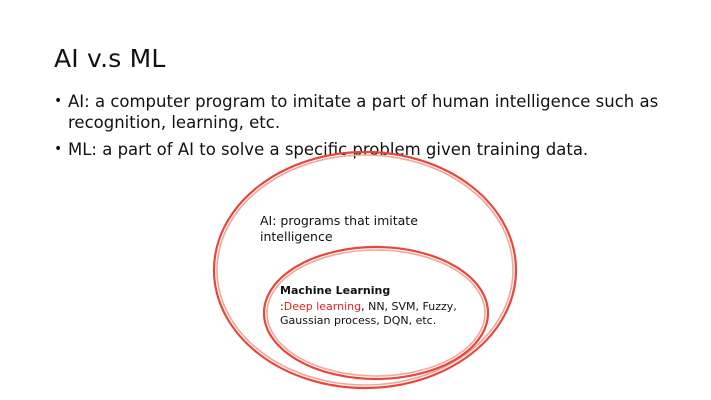  What do you see at coordinates (322, 306) in the screenshot?
I see `ml-highlight-deep-learning: Deep learning` at bounding box center [322, 306].